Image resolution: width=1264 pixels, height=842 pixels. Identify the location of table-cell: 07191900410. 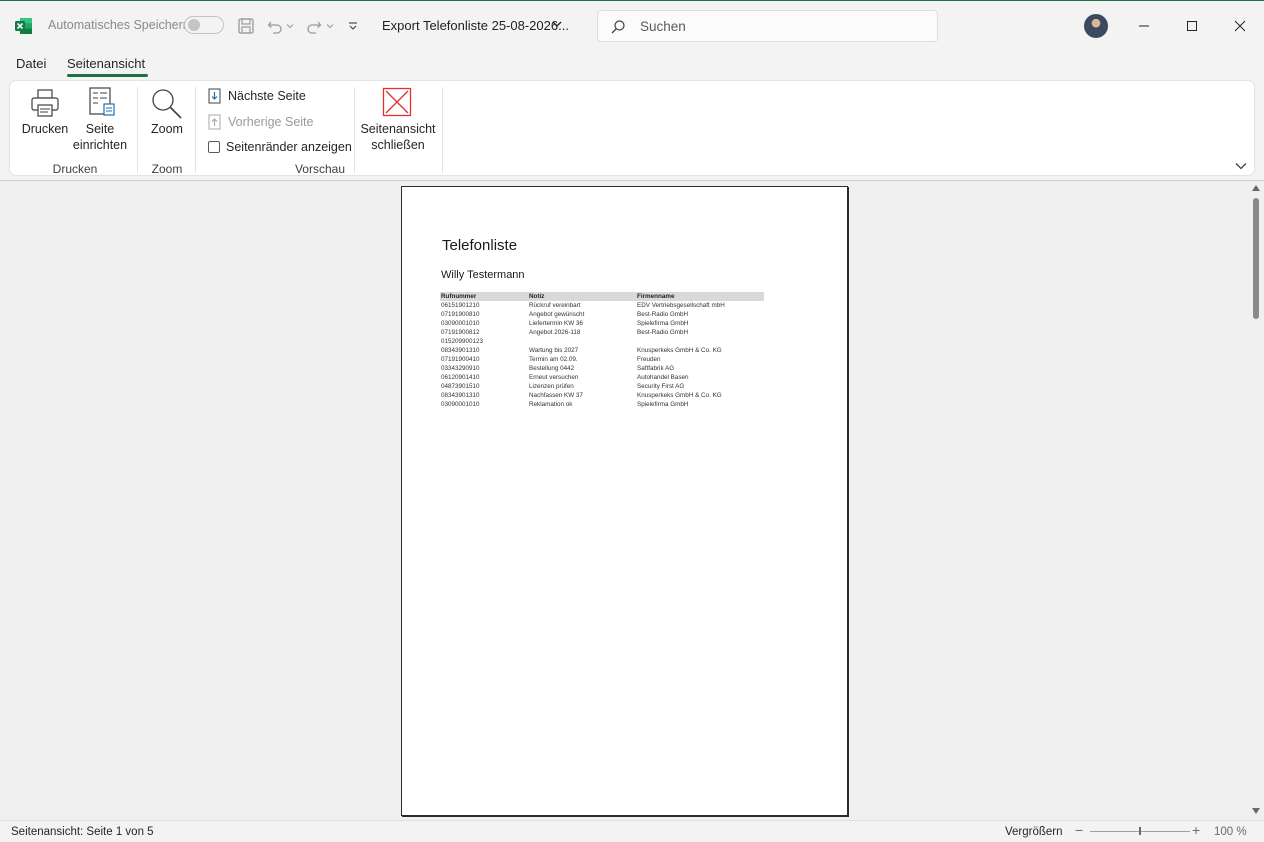
(460, 359).